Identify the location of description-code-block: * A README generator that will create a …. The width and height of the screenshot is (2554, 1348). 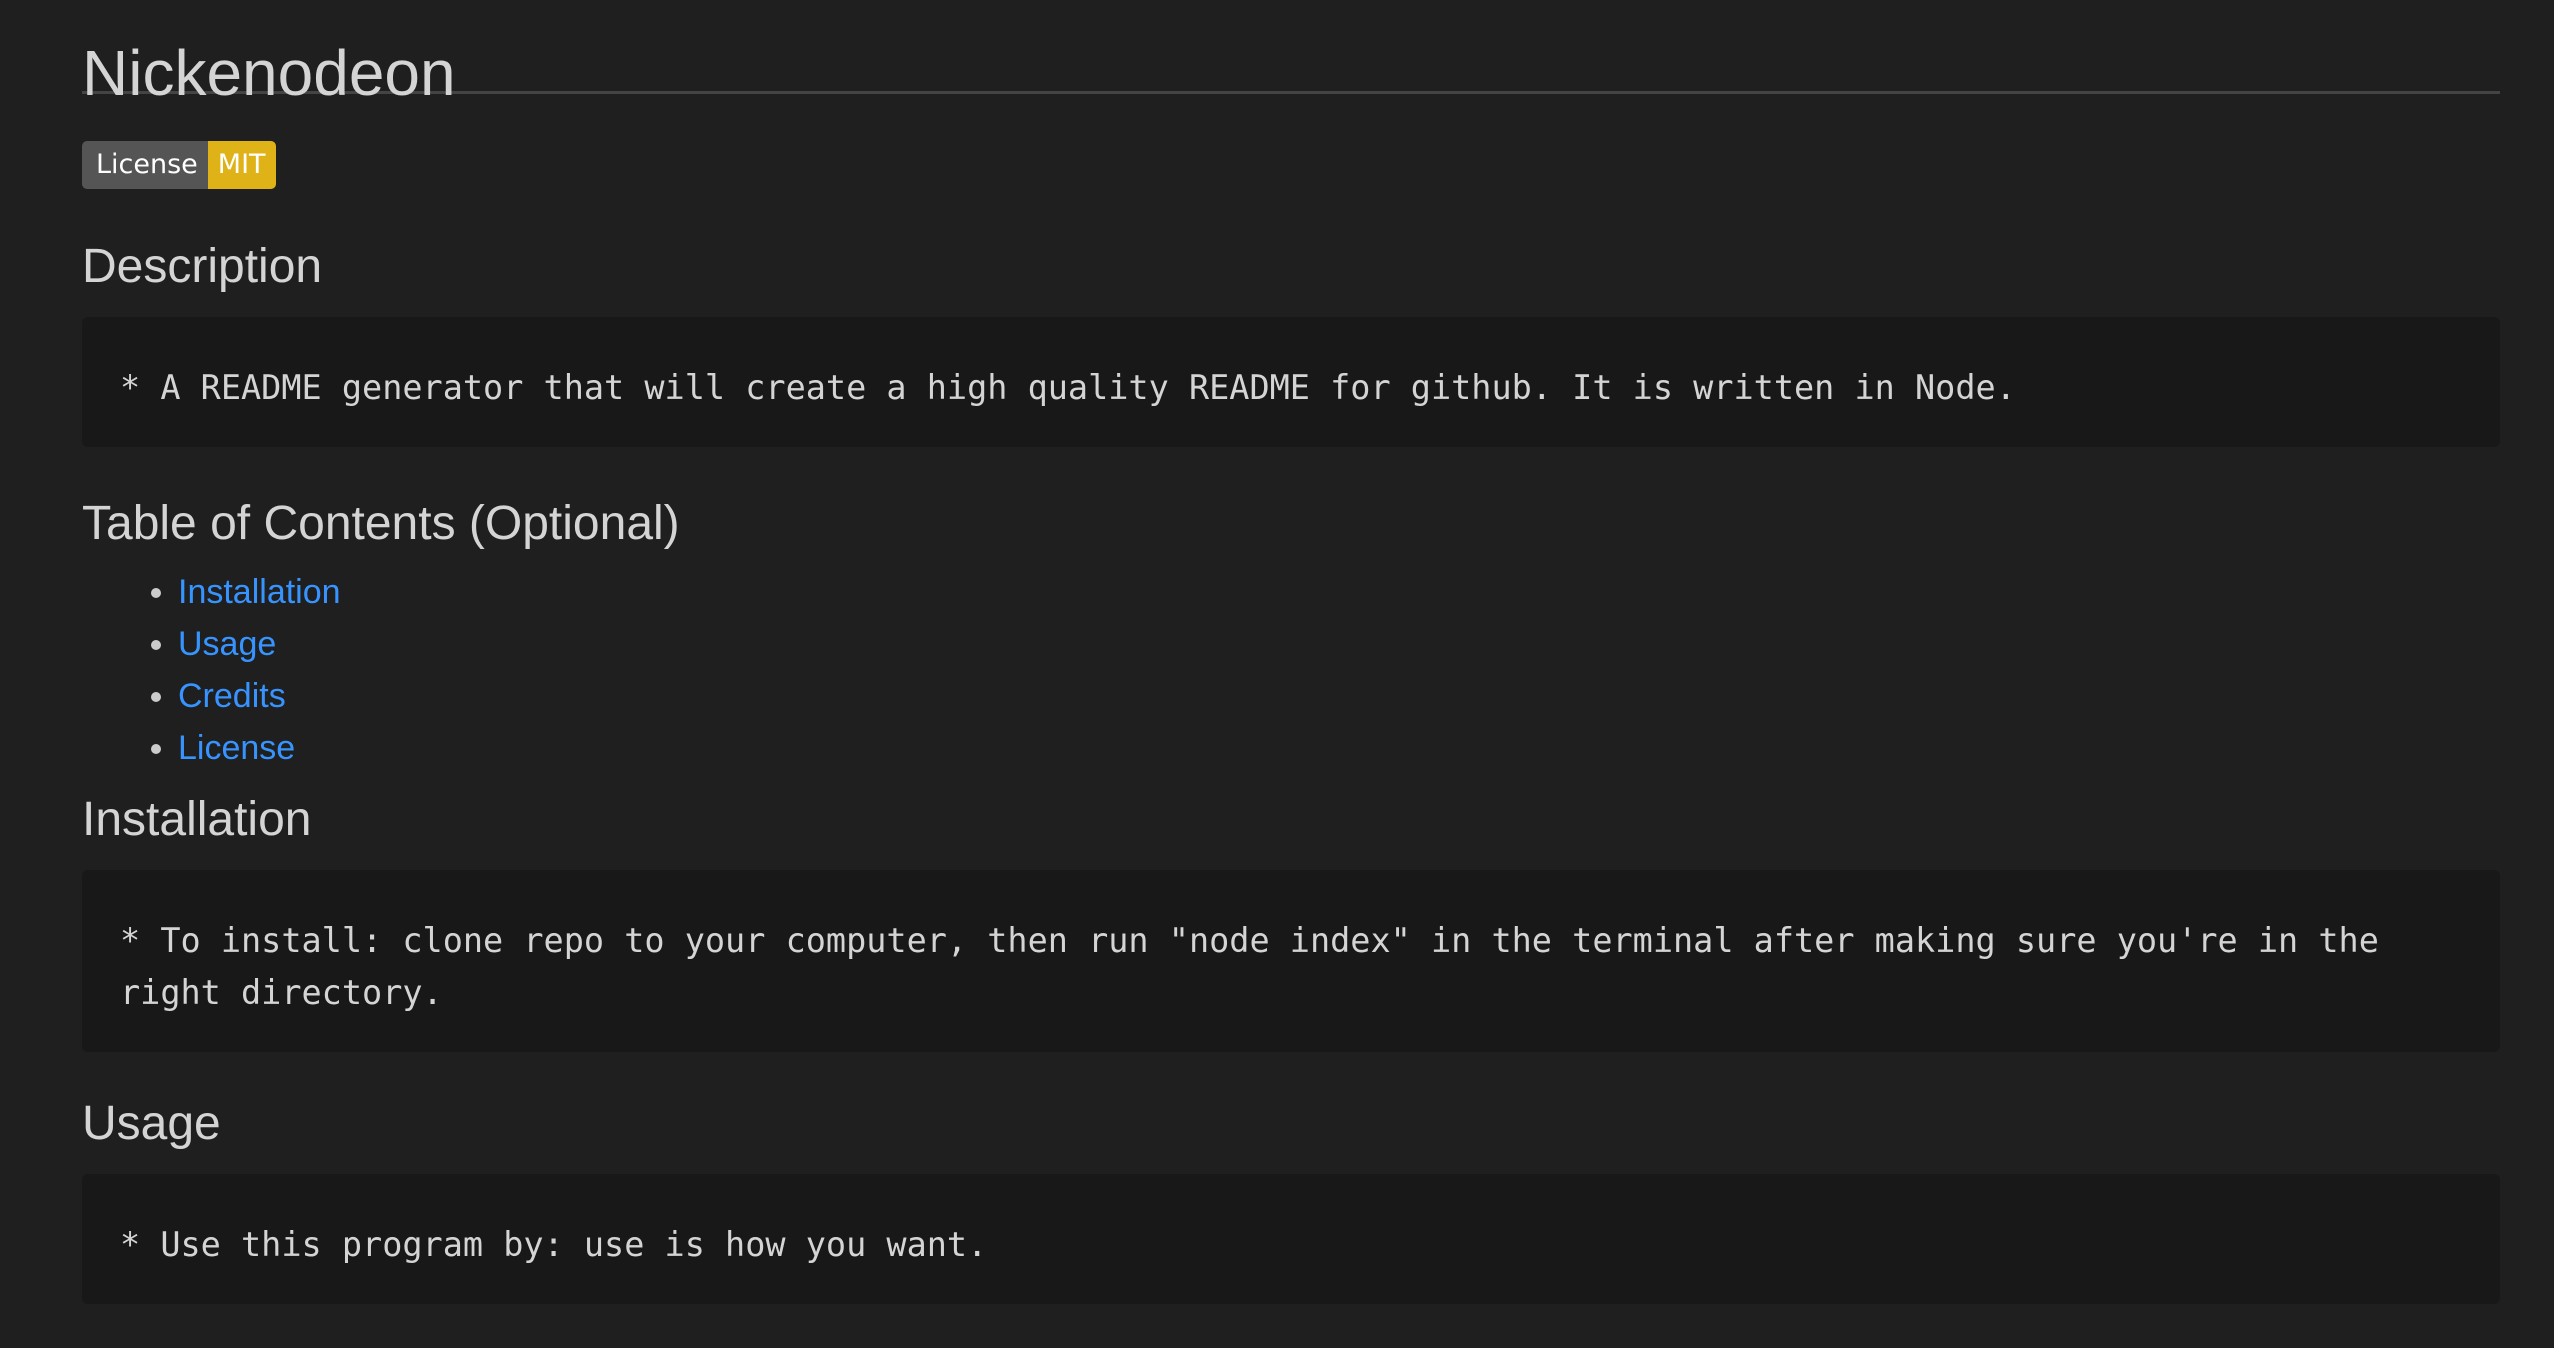
(1291, 382).